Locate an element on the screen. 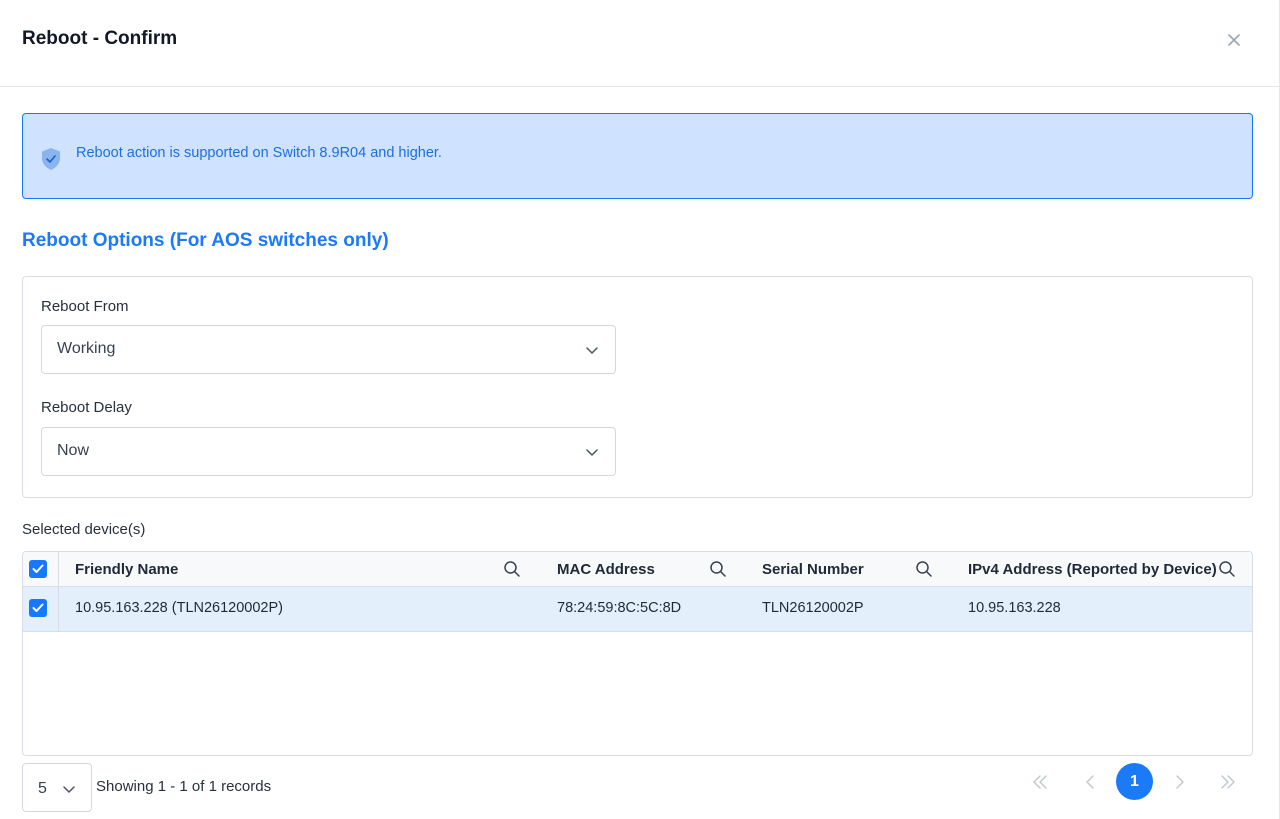 The image size is (1280, 819). page-button-current: 1 is located at coordinates (1134, 781).